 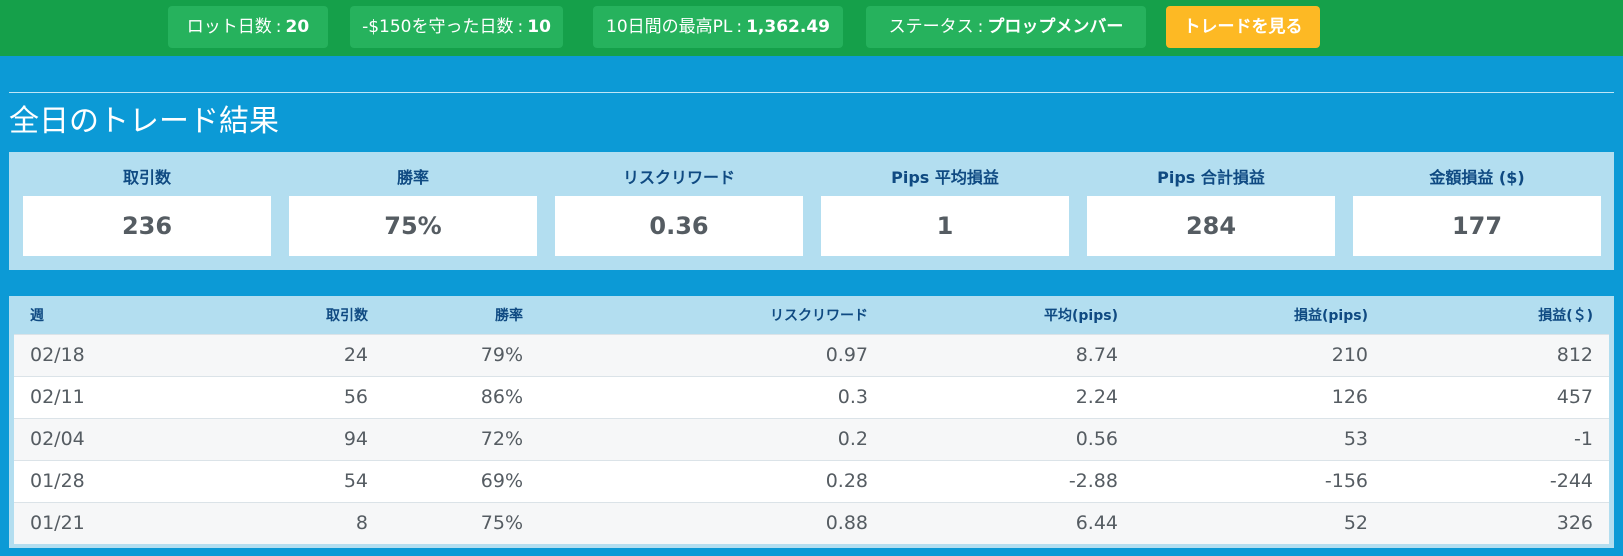 What do you see at coordinates (1583, 439) in the screenshot?
I see `cell-pl-dollar: -1` at bounding box center [1583, 439].